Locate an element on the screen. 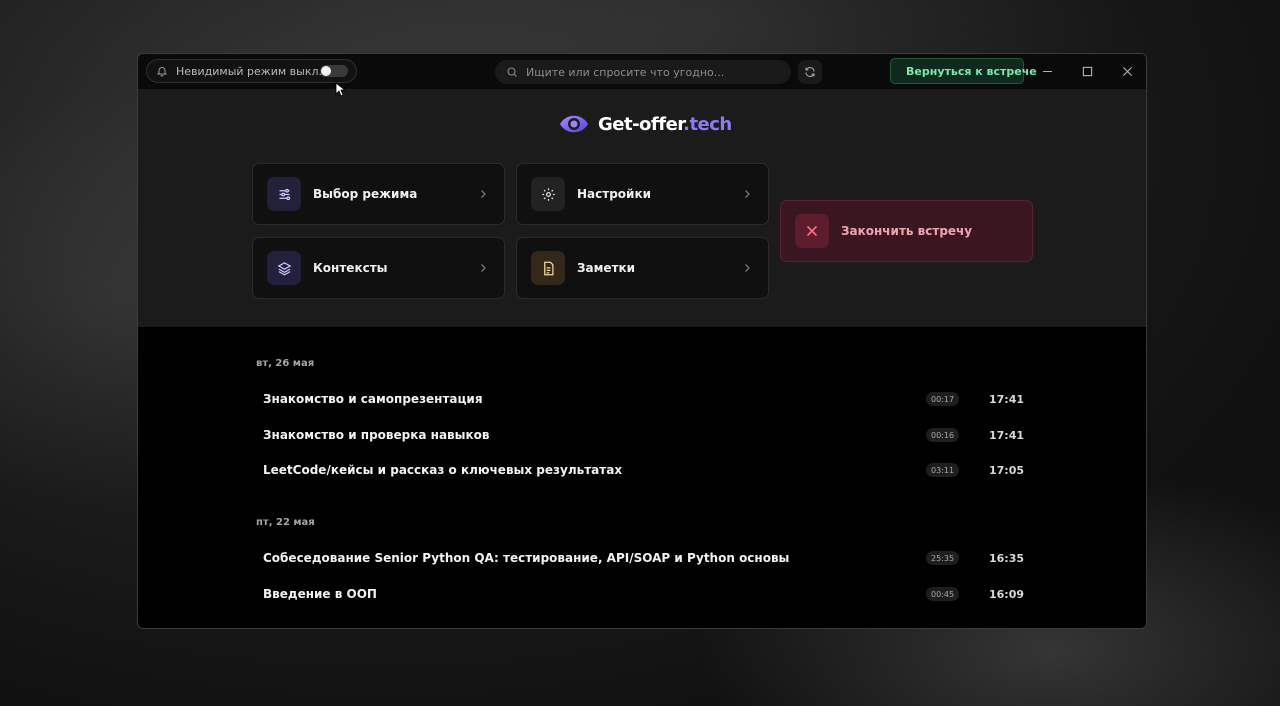 The image size is (1280, 706). maximize-button is located at coordinates (1087, 71).